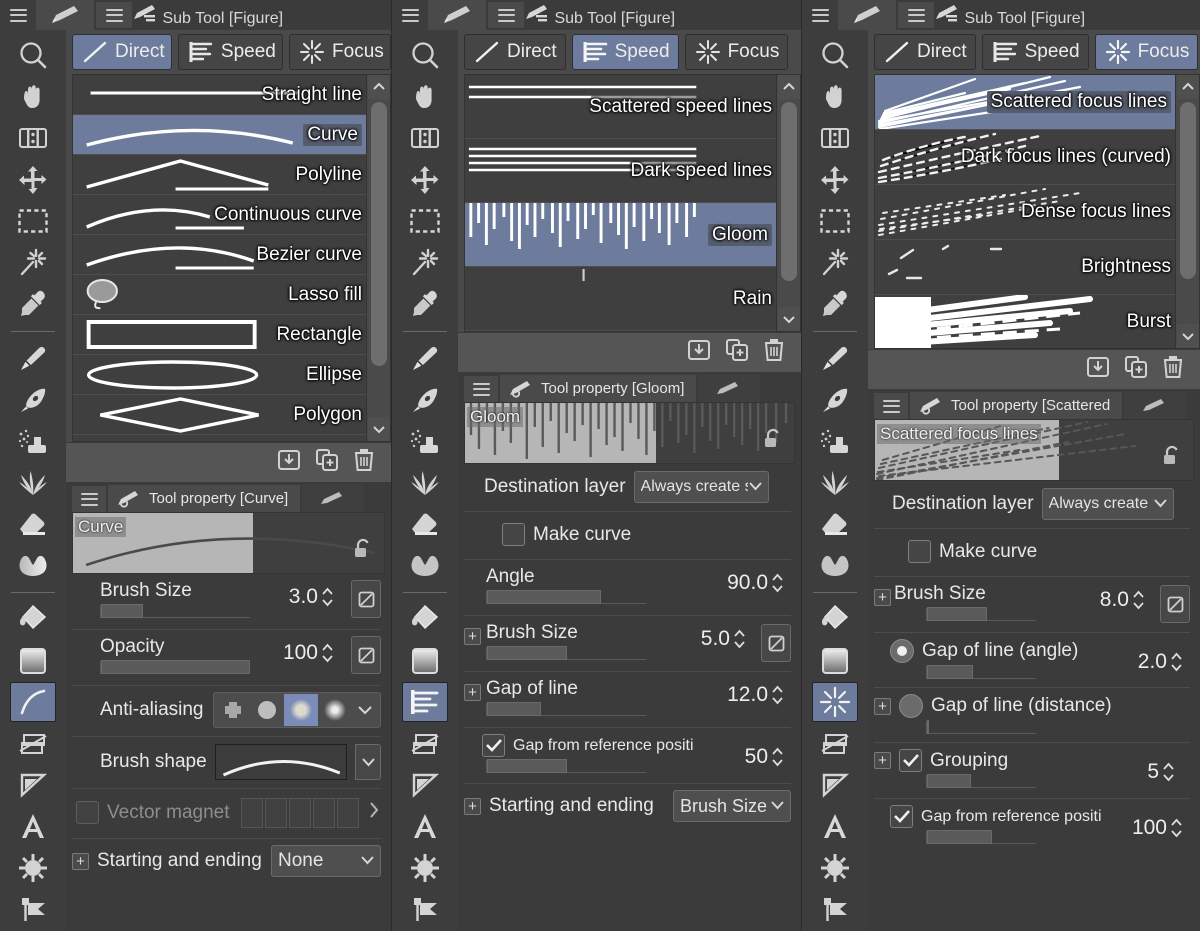 Image resolution: width=1200 pixels, height=931 pixels. Describe the element at coordinates (33, 826) in the screenshot. I see `text-tool` at that location.